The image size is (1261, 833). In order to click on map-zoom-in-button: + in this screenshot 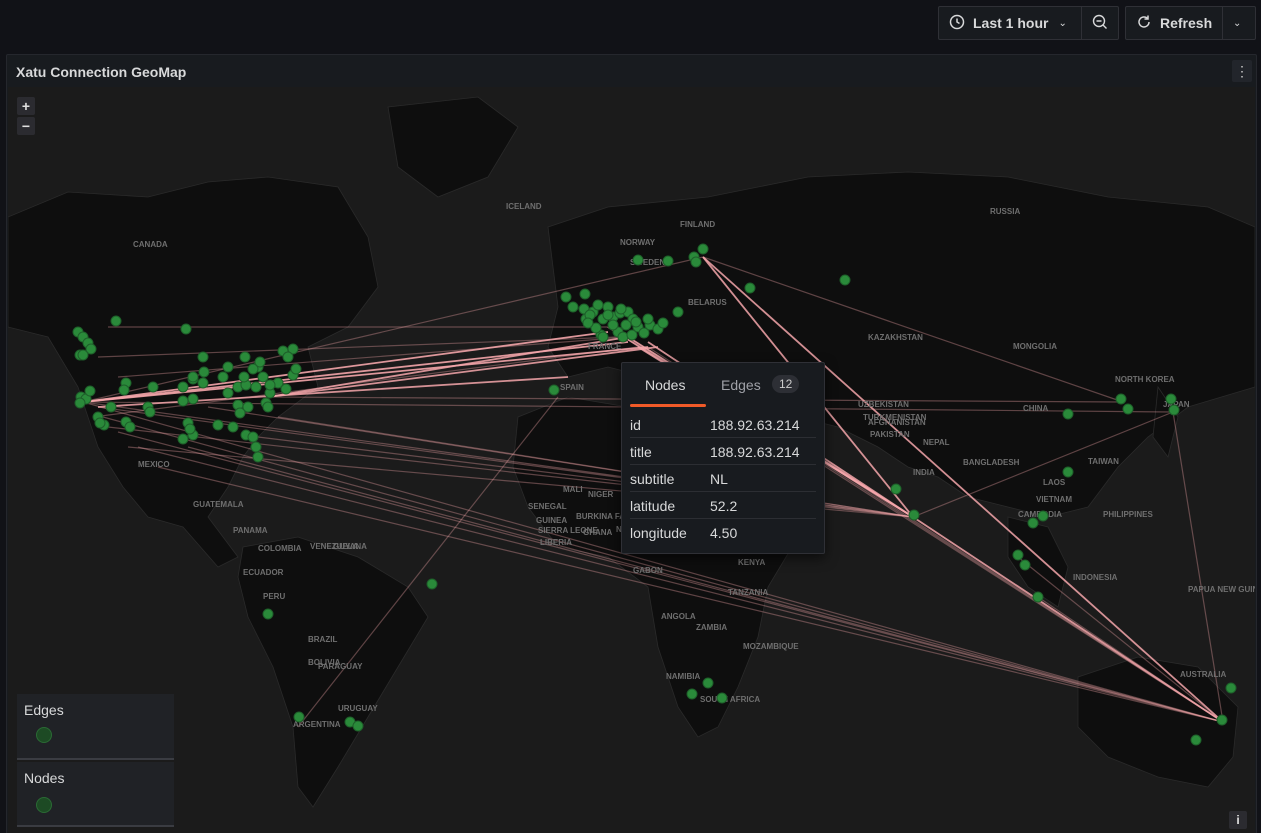, I will do `click(26, 106)`.